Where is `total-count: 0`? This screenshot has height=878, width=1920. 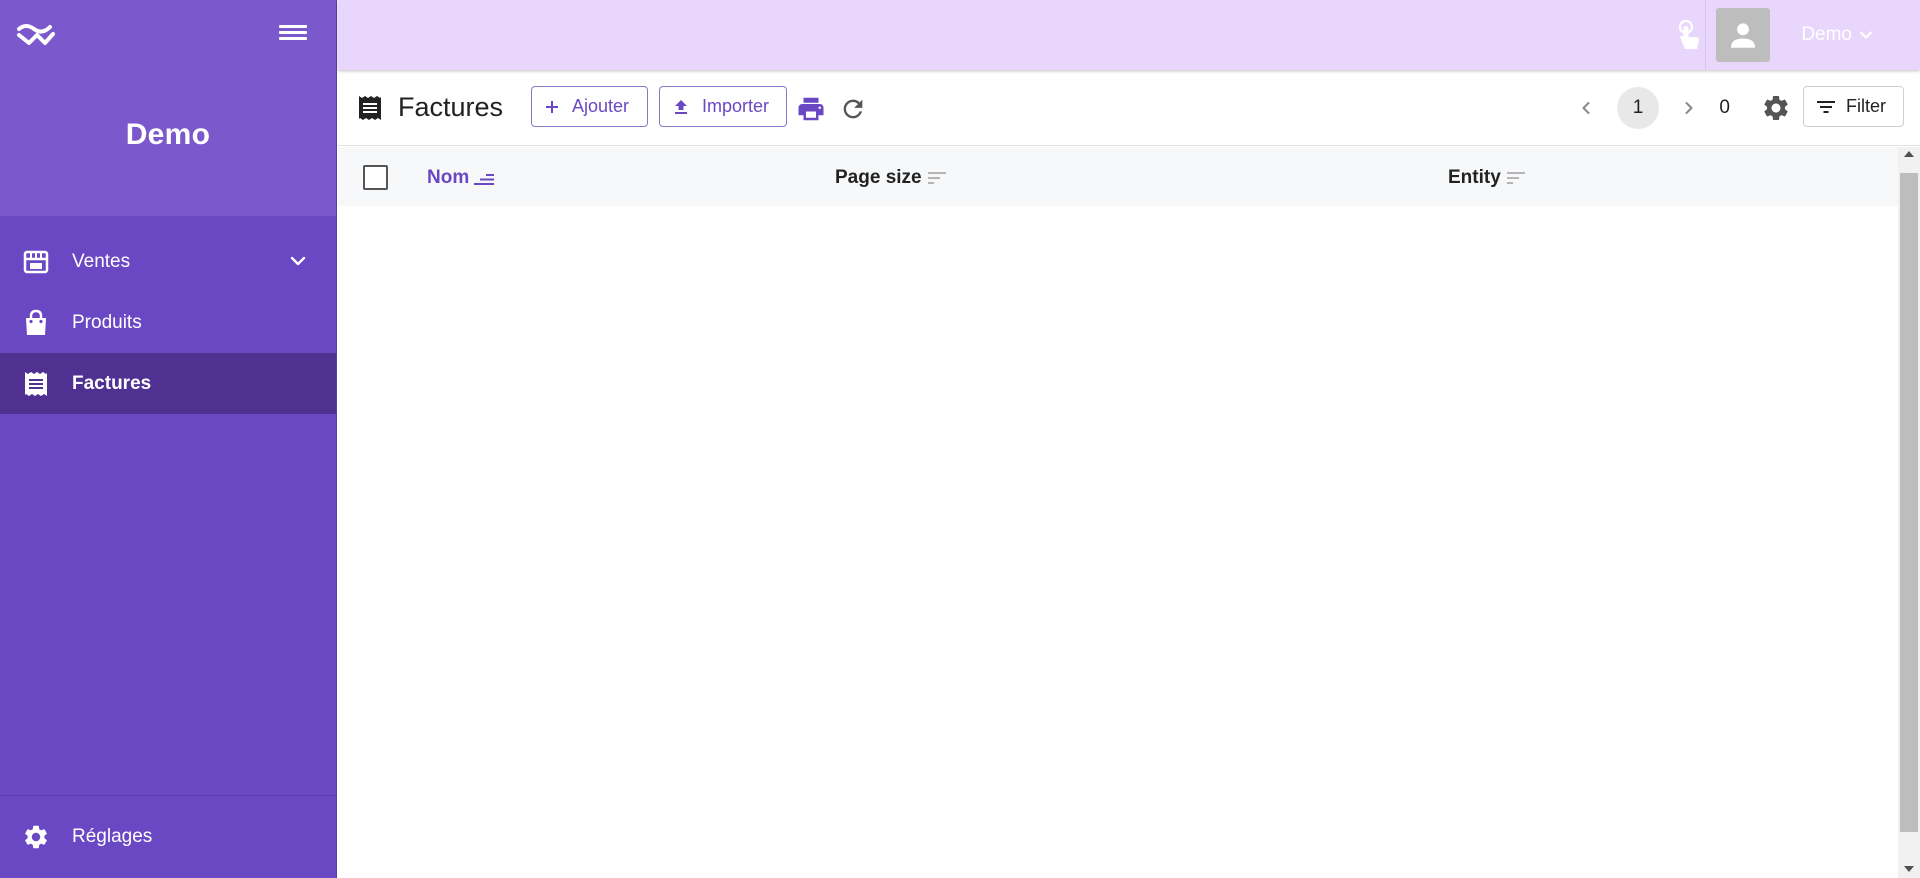
total-count: 0 is located at coordinates (1724, 107).